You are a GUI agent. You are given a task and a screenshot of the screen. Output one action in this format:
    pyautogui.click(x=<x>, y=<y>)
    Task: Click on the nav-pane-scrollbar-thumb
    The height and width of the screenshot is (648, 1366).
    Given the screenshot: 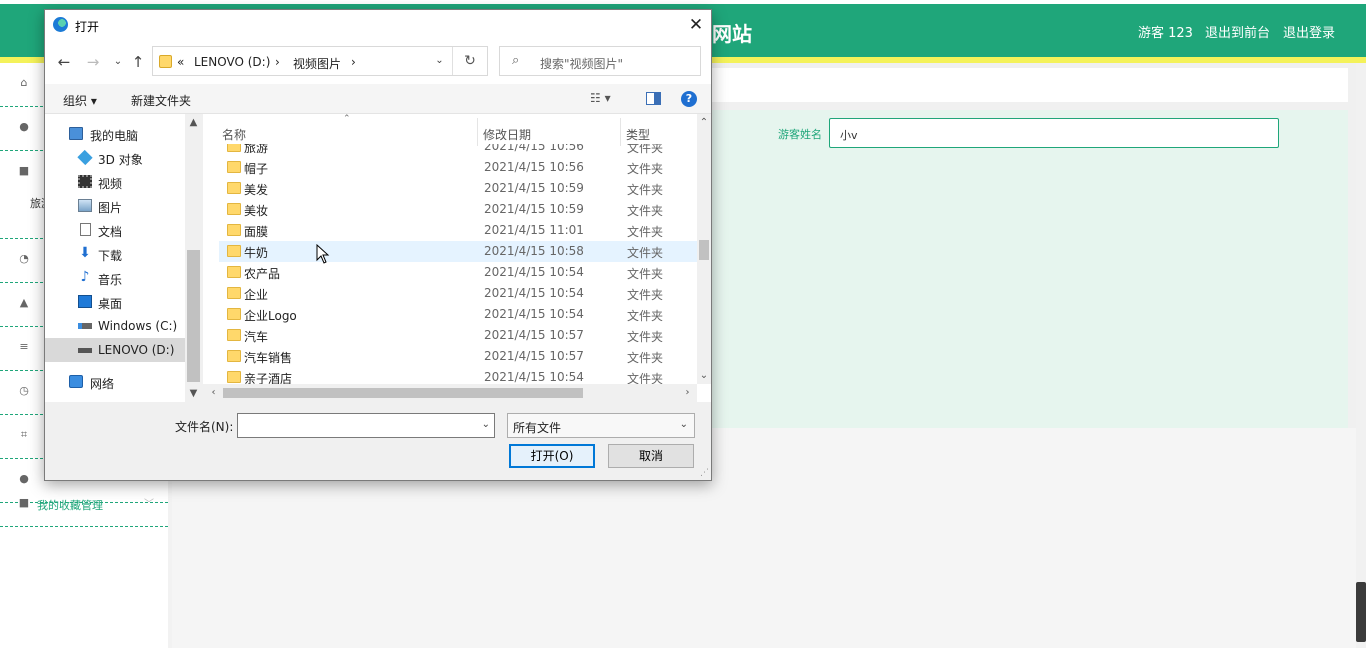 What is the action you would take?
    pyautogui.click(x=193, y=316)
    